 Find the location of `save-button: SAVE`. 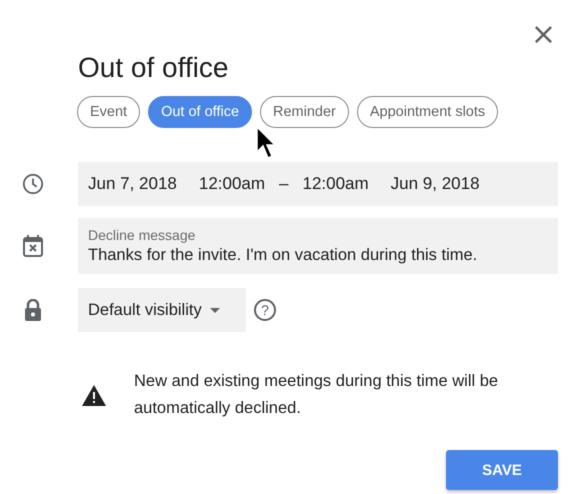

save-button: SAVE is located at coordinates (502, 470).